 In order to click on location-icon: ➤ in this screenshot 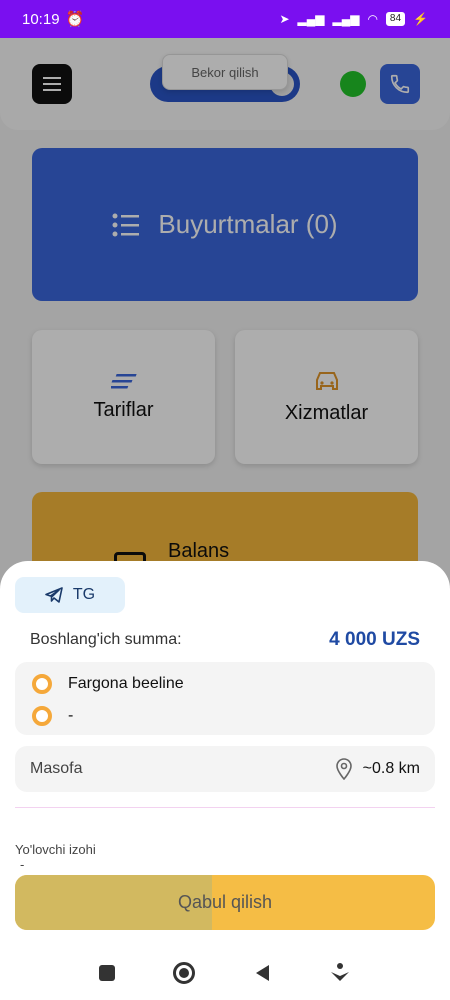, I will do `click(284, 19)`.